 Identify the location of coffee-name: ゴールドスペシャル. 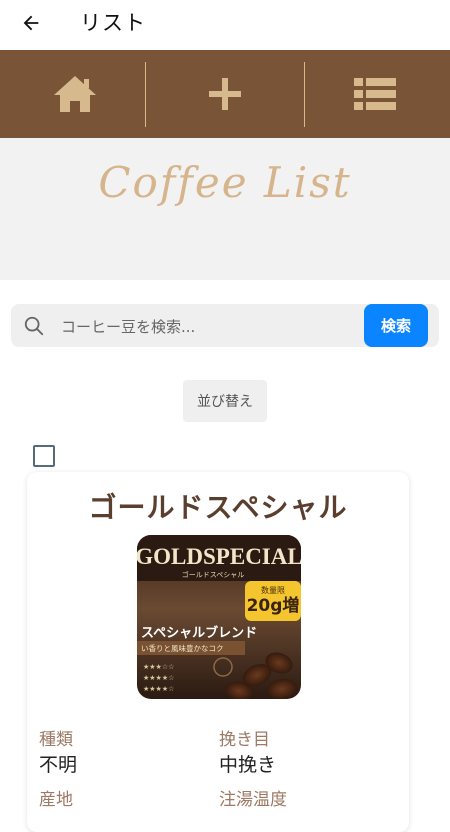
(218, 507).